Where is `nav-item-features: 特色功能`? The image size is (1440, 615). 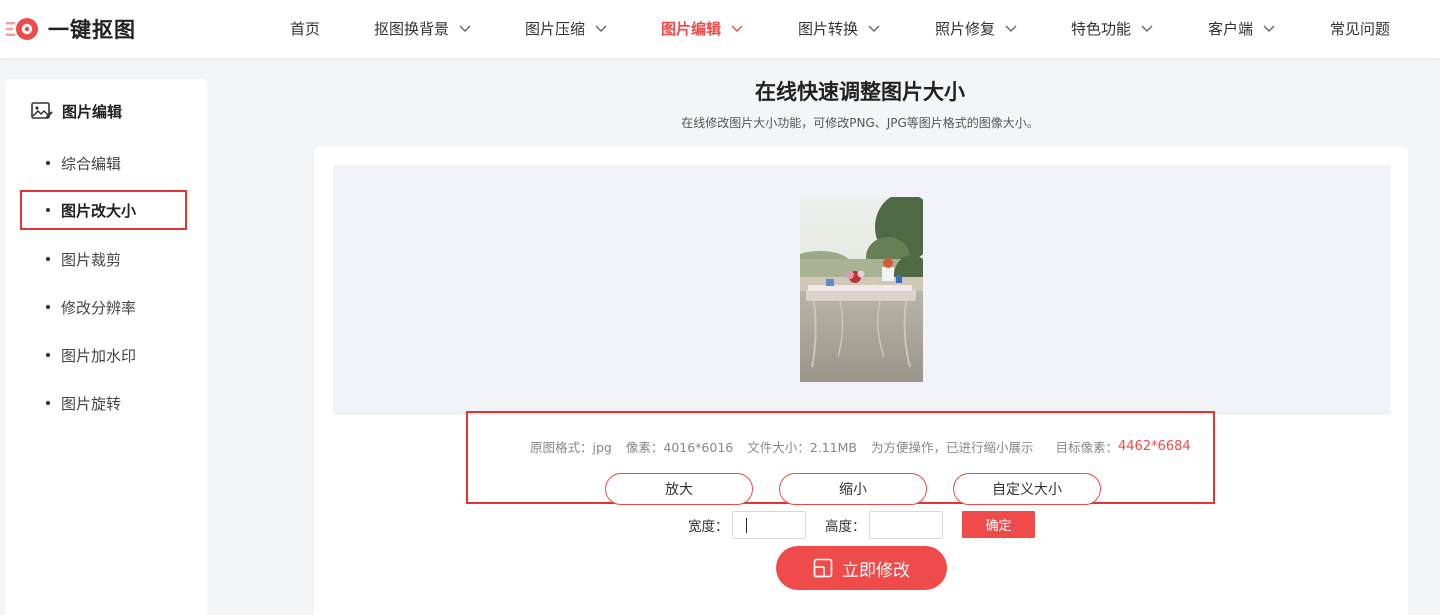
nav-item-features: 特色功能 is located at coordinates (1112, 28).